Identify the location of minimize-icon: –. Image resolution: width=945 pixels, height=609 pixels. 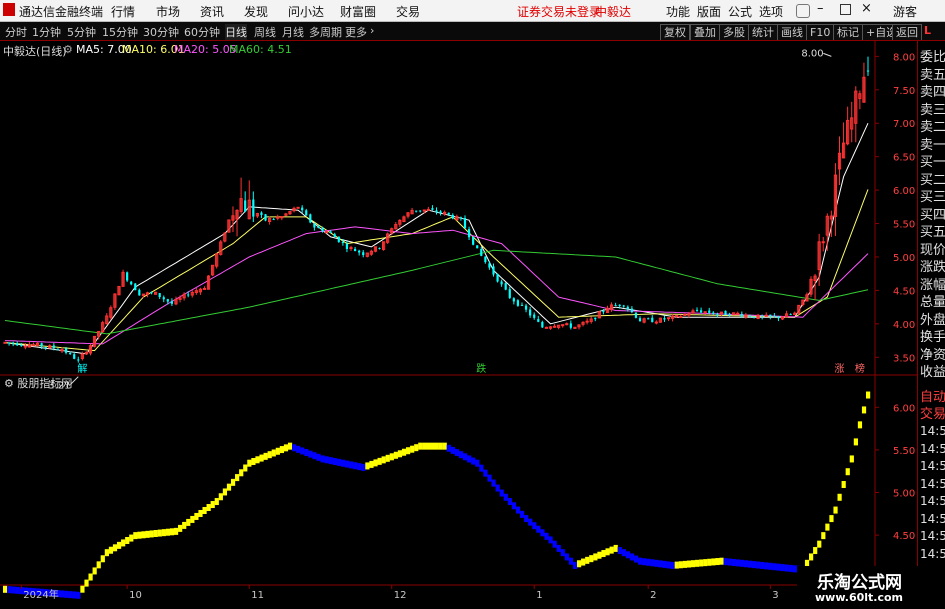
(820, 8).